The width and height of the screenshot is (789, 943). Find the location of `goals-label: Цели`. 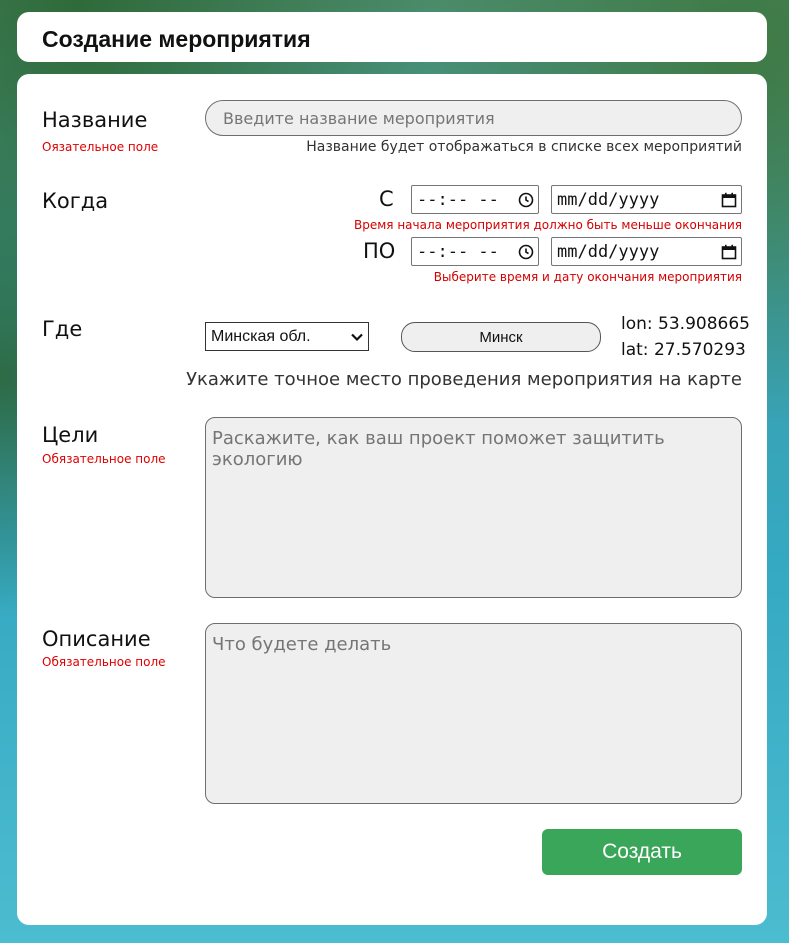

goals-label: Цели is located at coordinates (70, 435).